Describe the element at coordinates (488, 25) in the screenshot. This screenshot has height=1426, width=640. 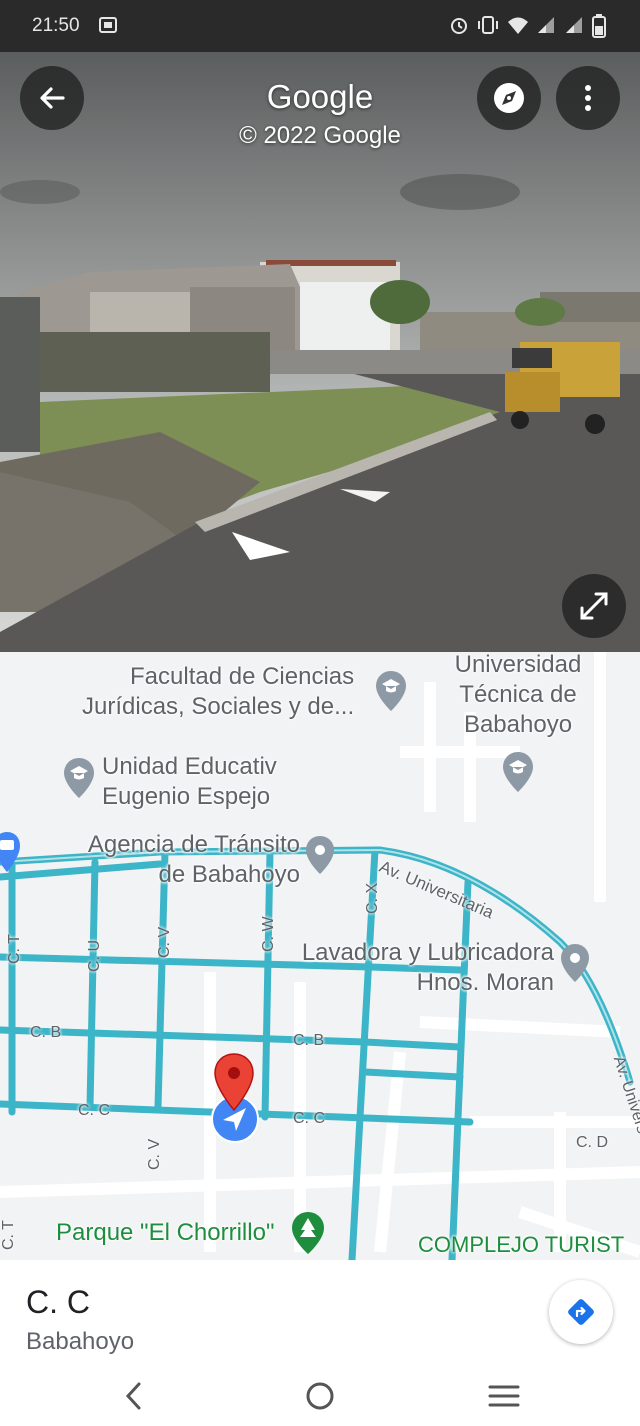
I see `vibrate-icon` at that location.